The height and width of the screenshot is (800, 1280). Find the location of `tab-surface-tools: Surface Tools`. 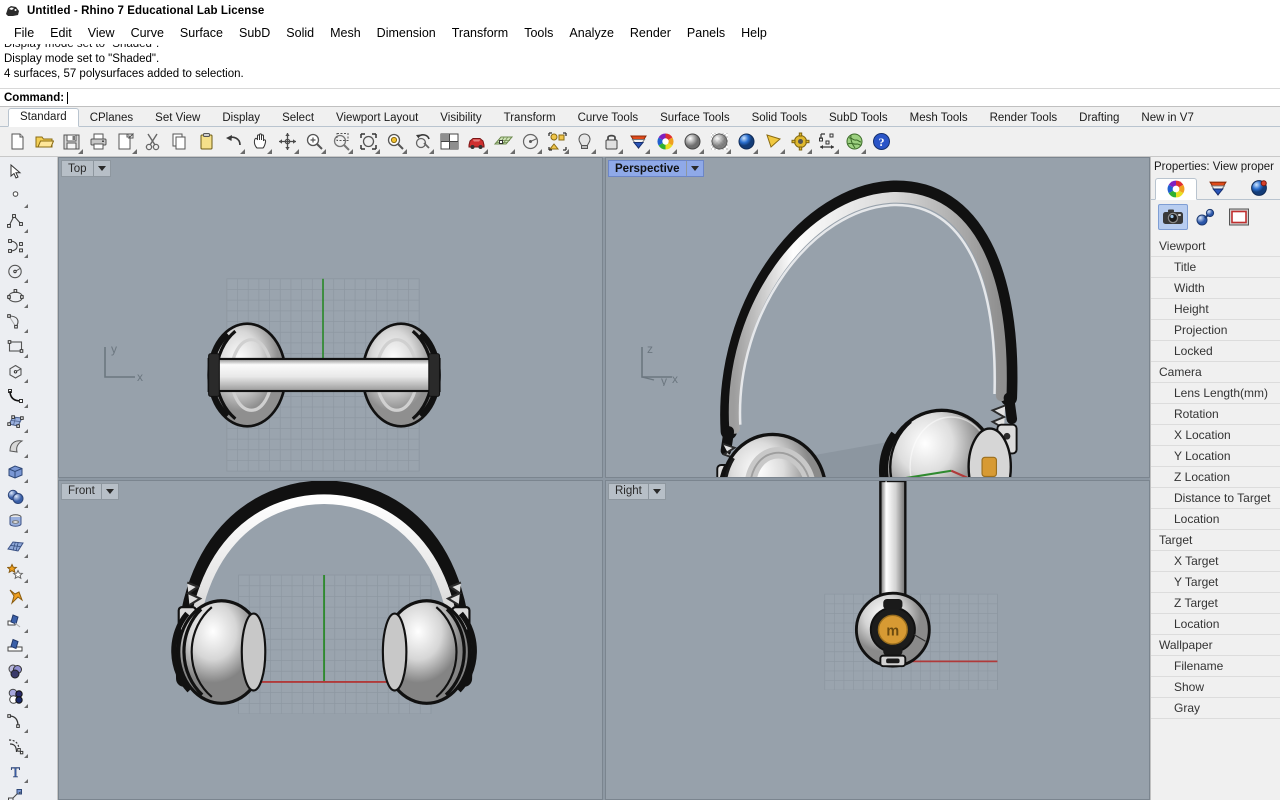

tab-surface-tools: Surface Tools is located at coordinates (694, 118).